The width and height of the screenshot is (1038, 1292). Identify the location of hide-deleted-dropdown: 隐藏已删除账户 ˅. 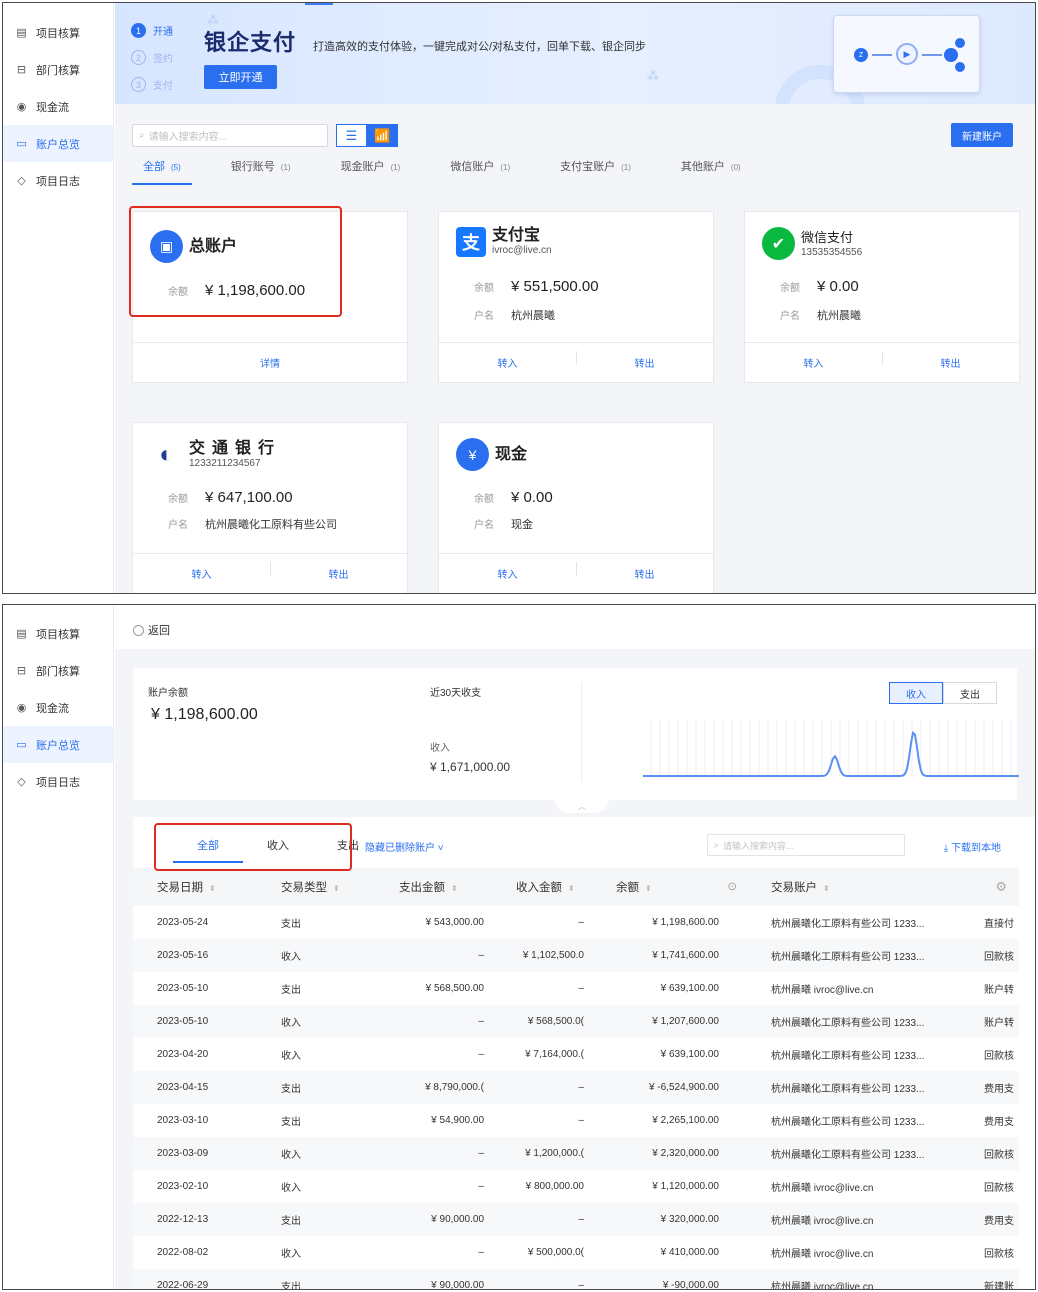
(404, 846).